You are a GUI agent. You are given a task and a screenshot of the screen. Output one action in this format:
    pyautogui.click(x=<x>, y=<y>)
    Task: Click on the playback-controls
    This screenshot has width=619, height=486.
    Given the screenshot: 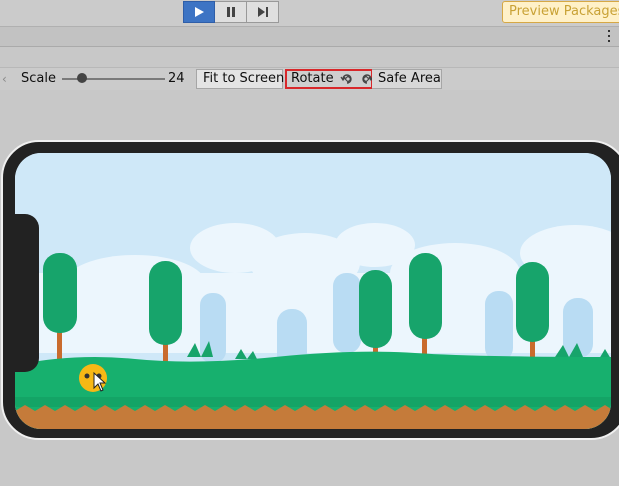 What is the action you would take?
    pyautogui.click(x=231, y=12)
    